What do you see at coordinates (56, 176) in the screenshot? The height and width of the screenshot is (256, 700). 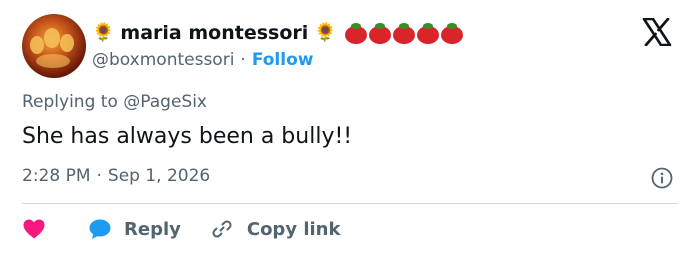 I see `tweet-time: 2:28 PM` at bounding box center [56, 176].